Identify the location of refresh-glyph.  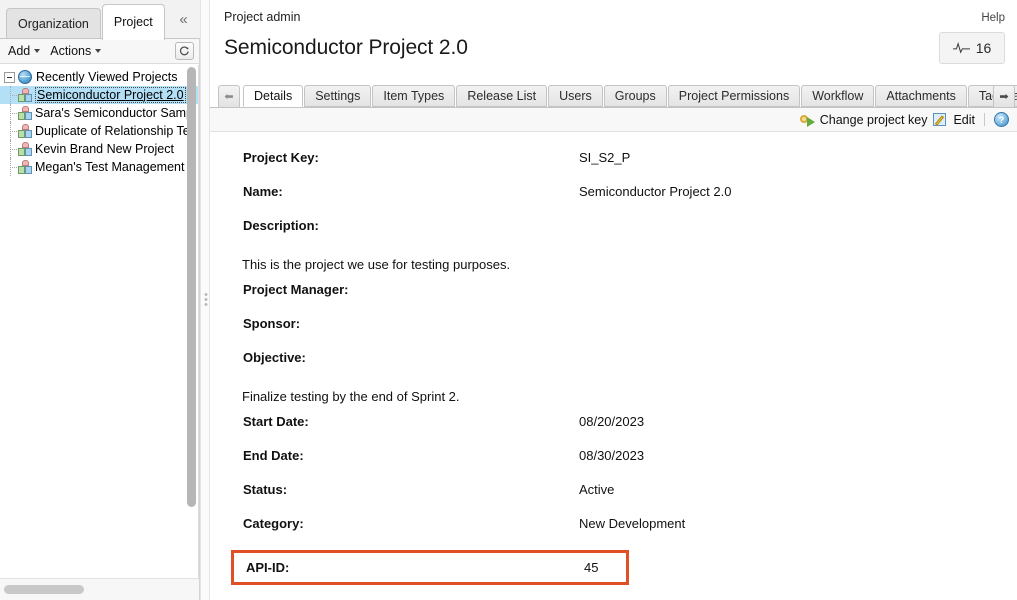
(184, 50).